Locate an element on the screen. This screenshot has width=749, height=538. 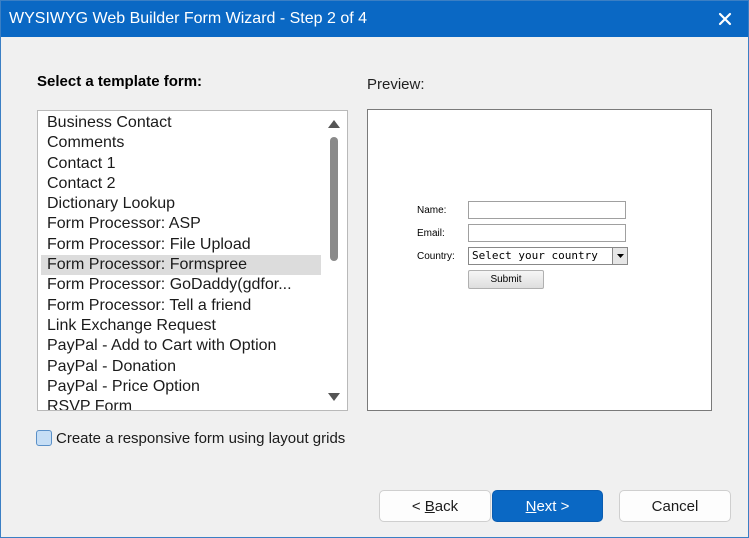
responsive-checkbox is located at coordinates (44, 438).